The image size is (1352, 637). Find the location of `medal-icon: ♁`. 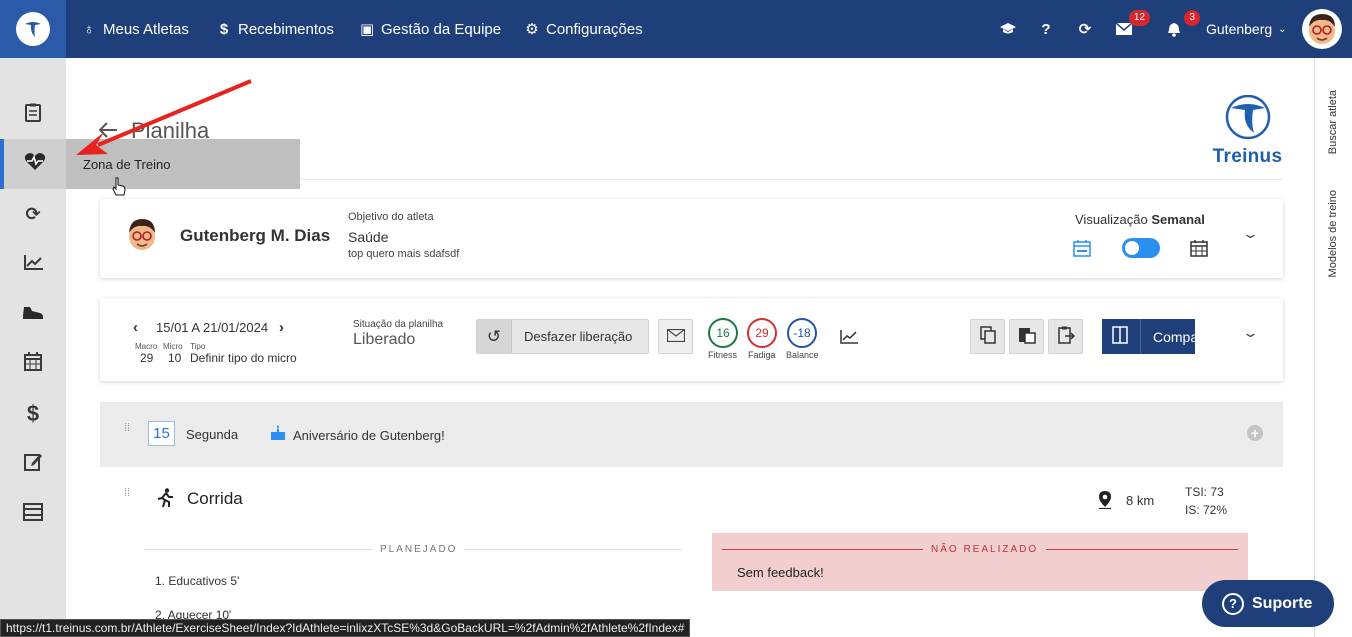

medal-icon: ♁ is located at coordinates (89, 29).